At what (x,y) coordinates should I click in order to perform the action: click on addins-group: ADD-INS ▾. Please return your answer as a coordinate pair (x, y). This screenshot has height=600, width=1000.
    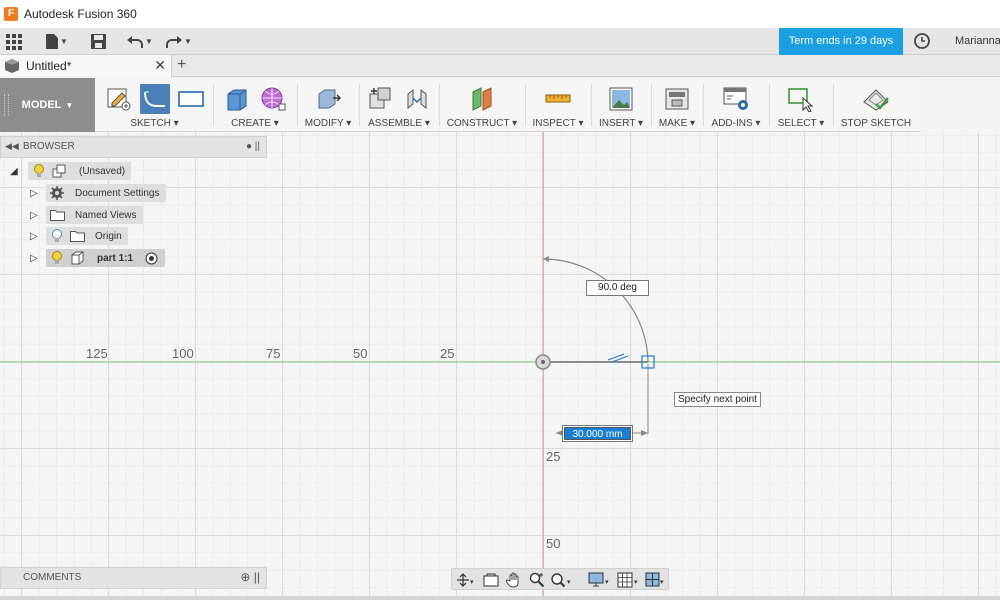
    Looking at the image, I should click on (736, 105).